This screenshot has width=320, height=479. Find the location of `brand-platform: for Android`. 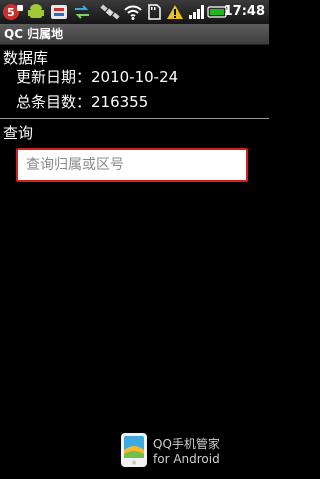

brand-platform: for Android is located at coordinates (186, 459).